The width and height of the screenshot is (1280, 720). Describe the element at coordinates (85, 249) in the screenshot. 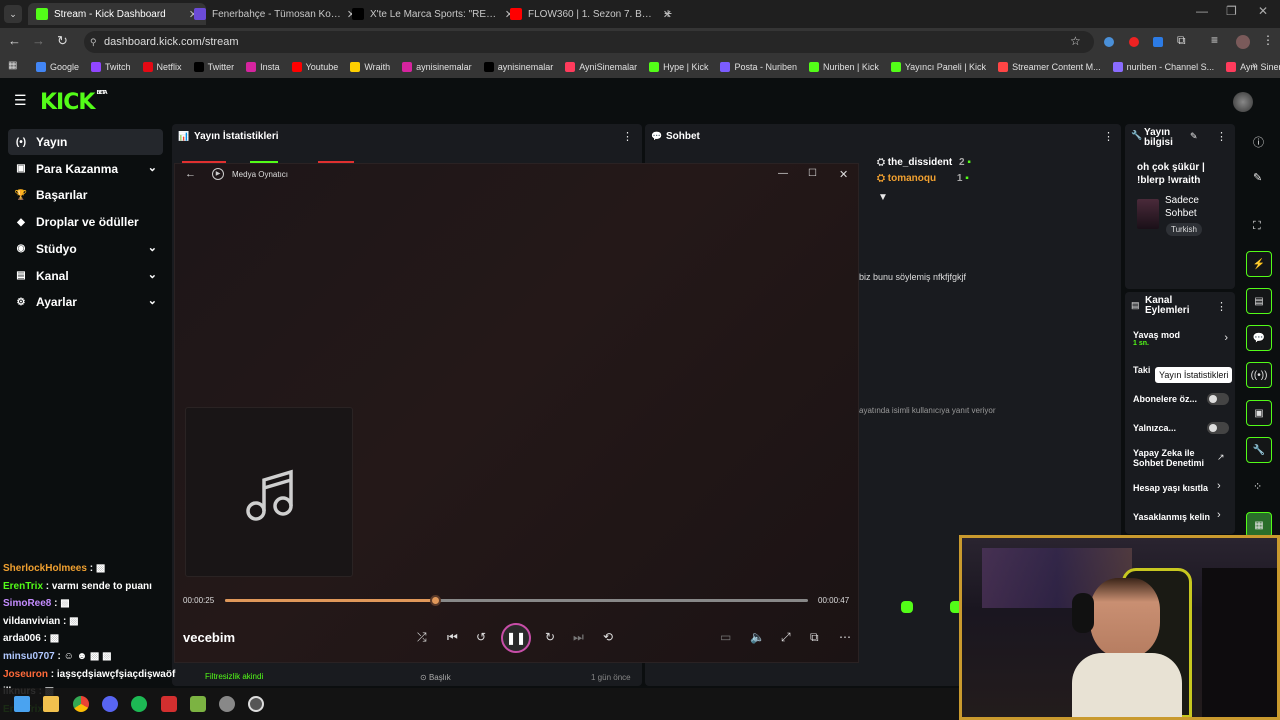

I see `sidebar-item: ◉ Stüdyo ⌄` at that location.